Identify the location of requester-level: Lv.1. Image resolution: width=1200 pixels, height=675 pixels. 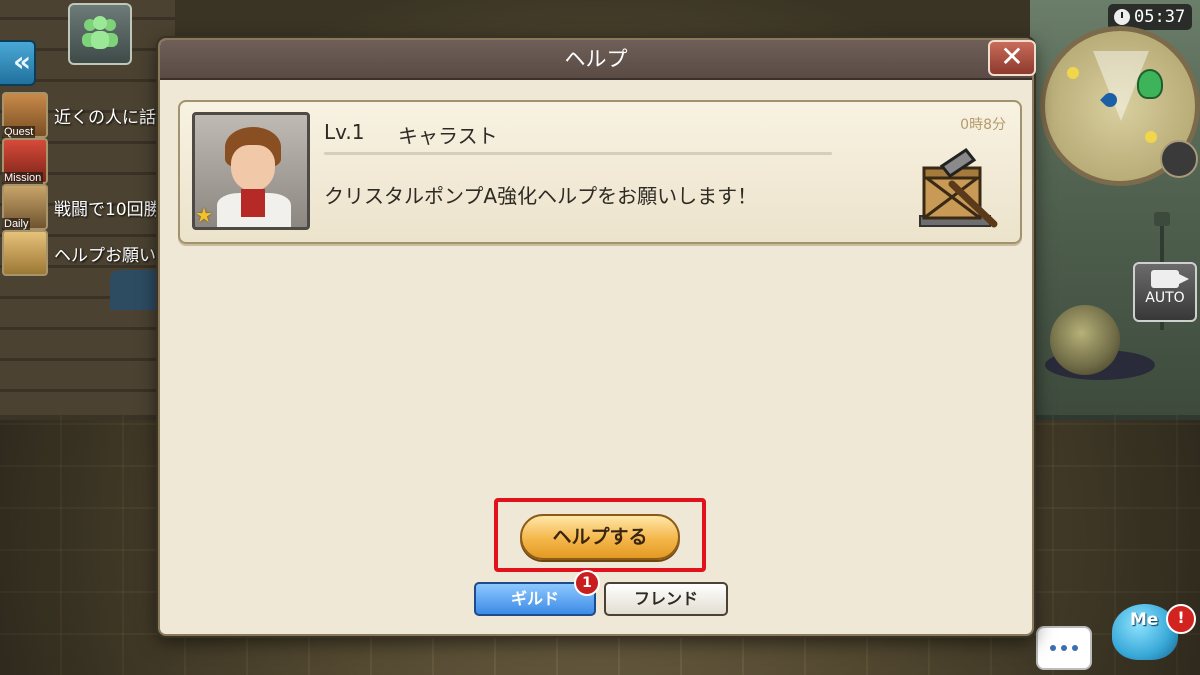
(344, 132).